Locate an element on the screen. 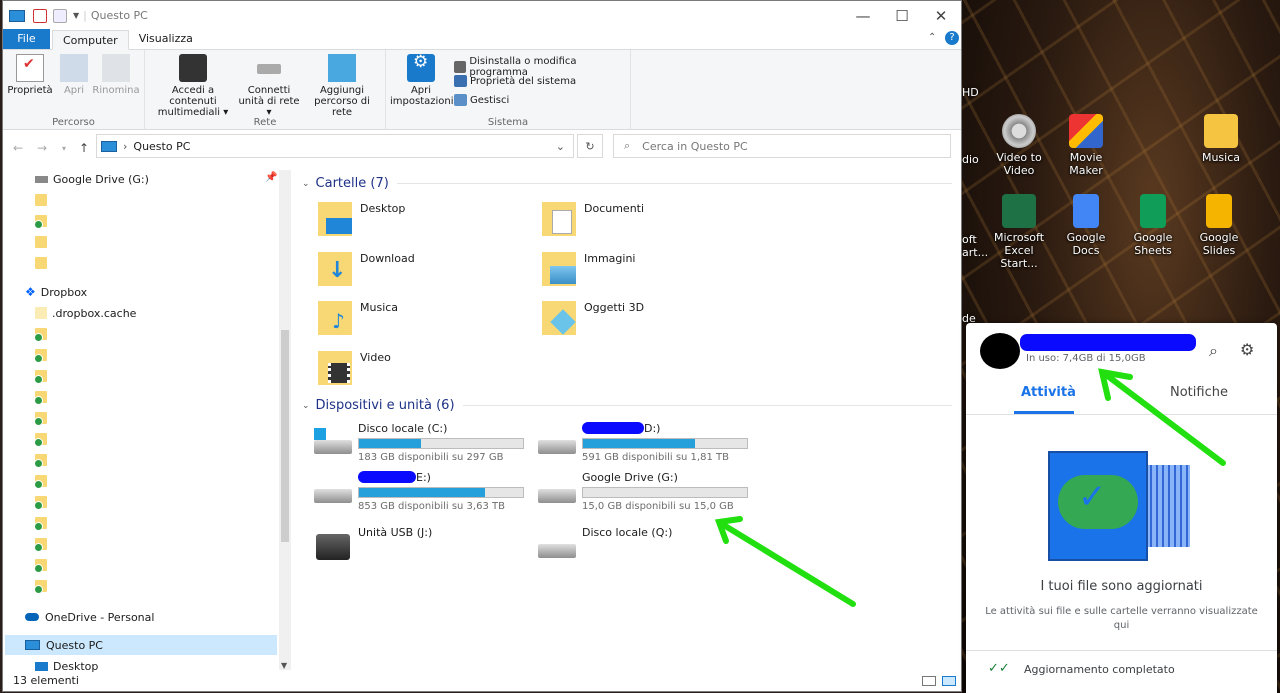 Image resolution: width=1280 pixels, height=693 pixels. map-drive-button: Connetti unità di rete ▾ is located at coordinates (269, 86).